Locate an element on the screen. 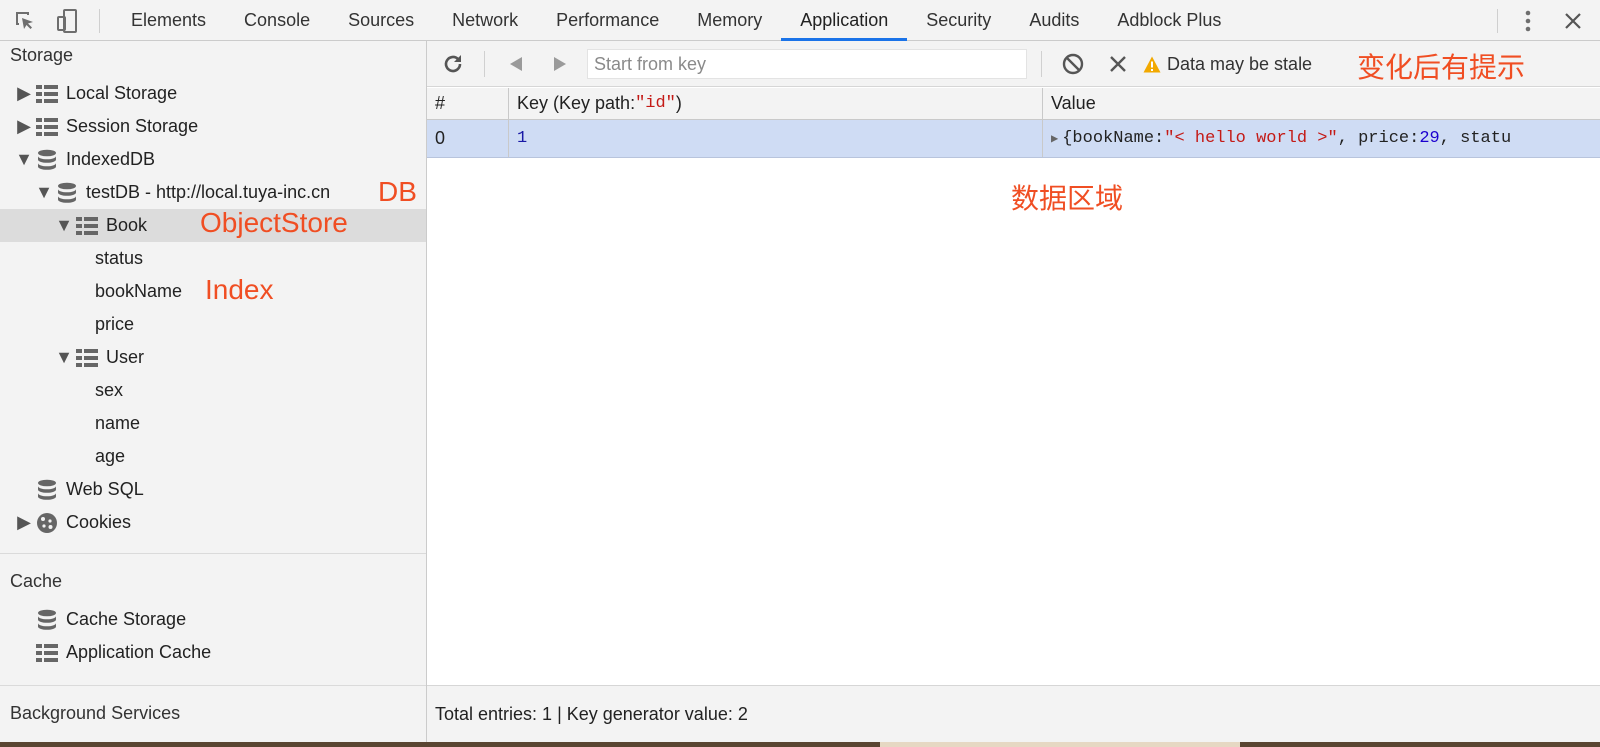 This screenshot has width=1600, height=747. refresh-icon is located at coordinates (453, 64).